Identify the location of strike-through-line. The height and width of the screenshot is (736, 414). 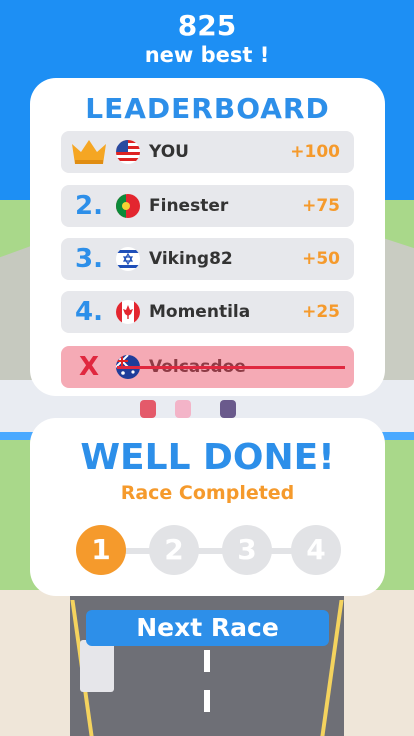
(231, 367).